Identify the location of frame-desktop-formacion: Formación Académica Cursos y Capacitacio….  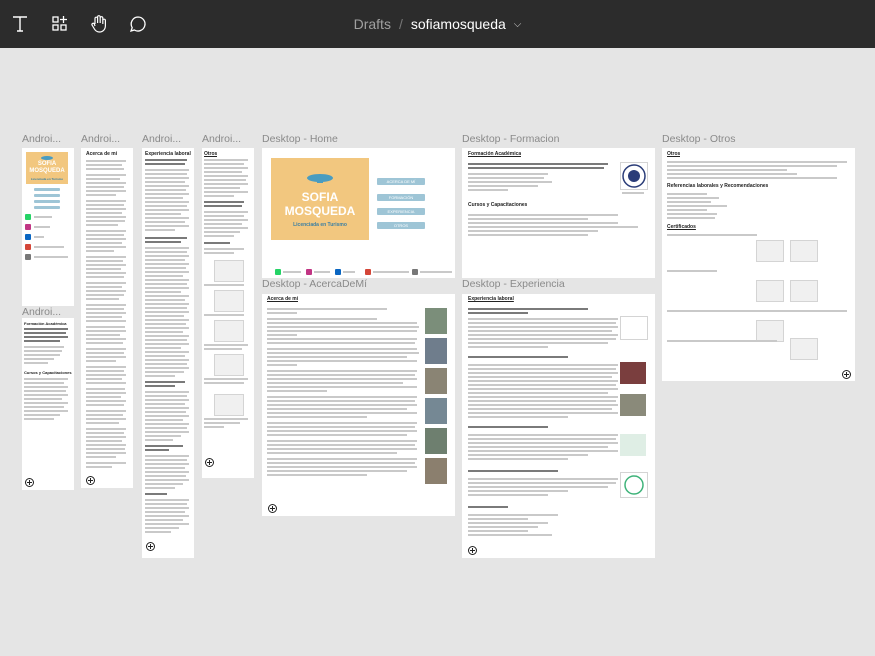
(558, 213).